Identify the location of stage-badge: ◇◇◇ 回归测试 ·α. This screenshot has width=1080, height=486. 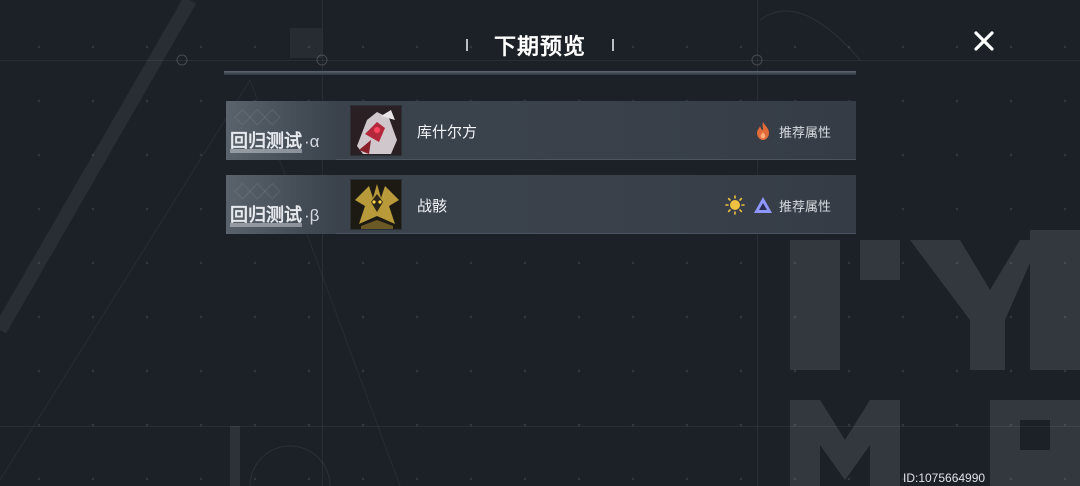
(281, 130).